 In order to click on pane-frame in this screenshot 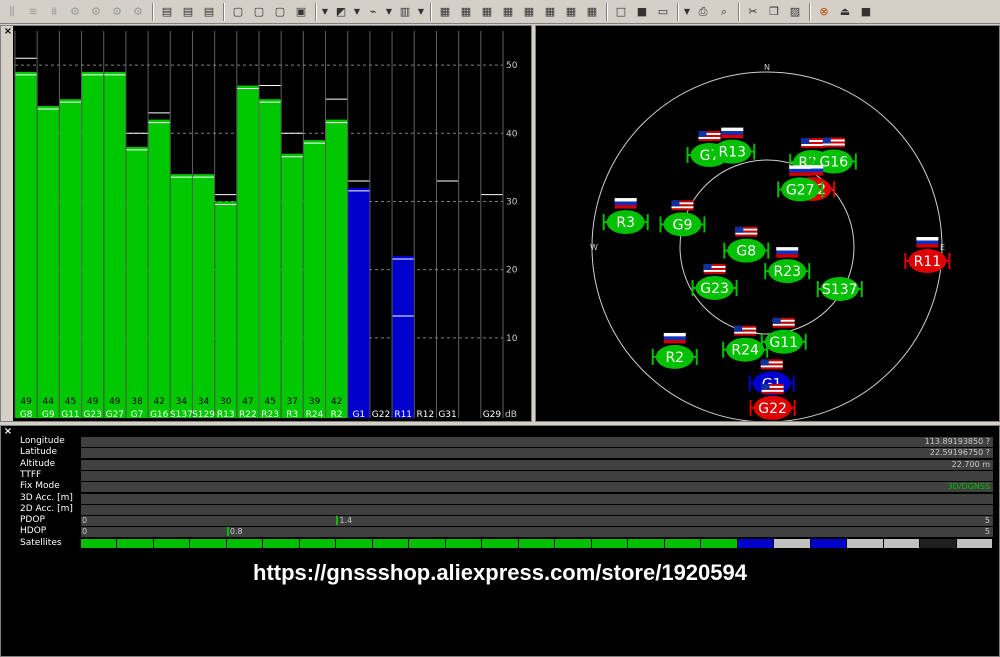, I will do `click(7, 223)`.